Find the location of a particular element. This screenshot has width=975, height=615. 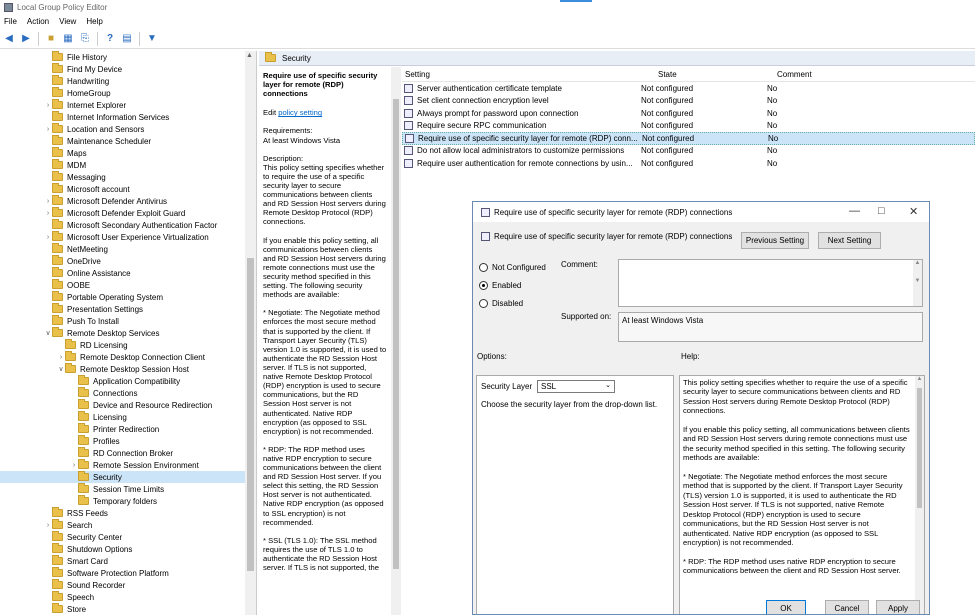

previous-setting-button: Previous Setting is located at coordinates (775, 240).